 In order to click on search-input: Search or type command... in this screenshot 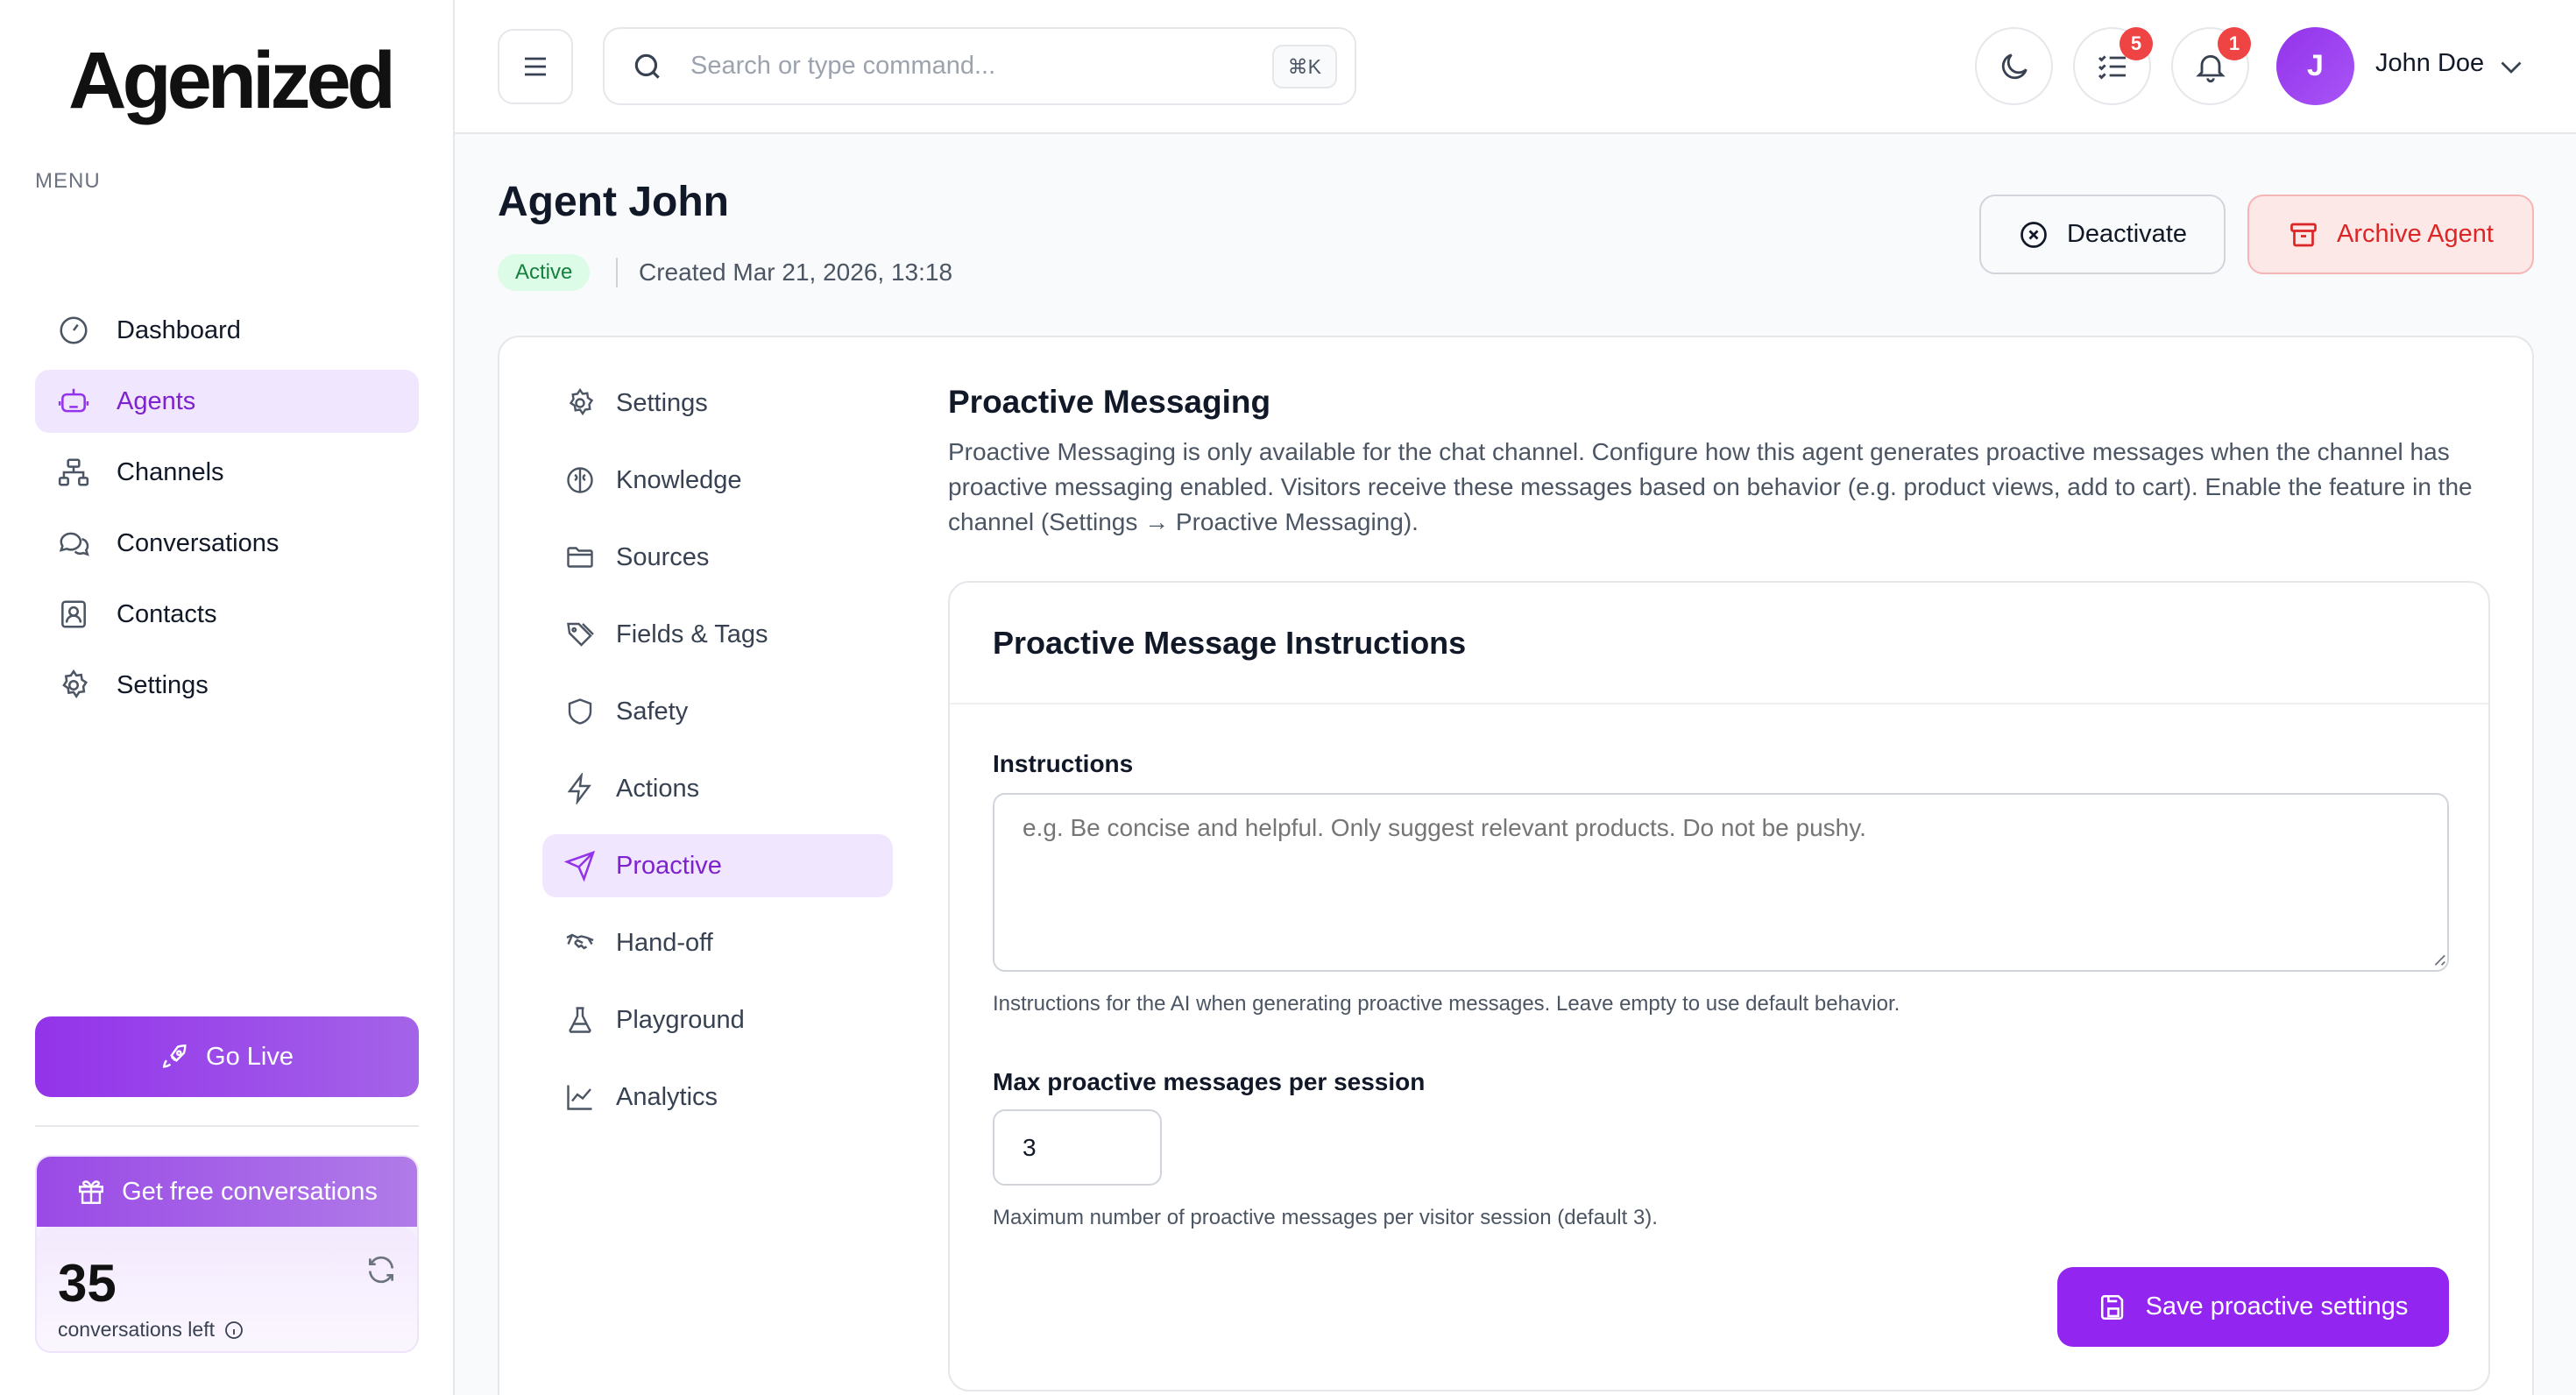, I will do `click(842, 66)`.